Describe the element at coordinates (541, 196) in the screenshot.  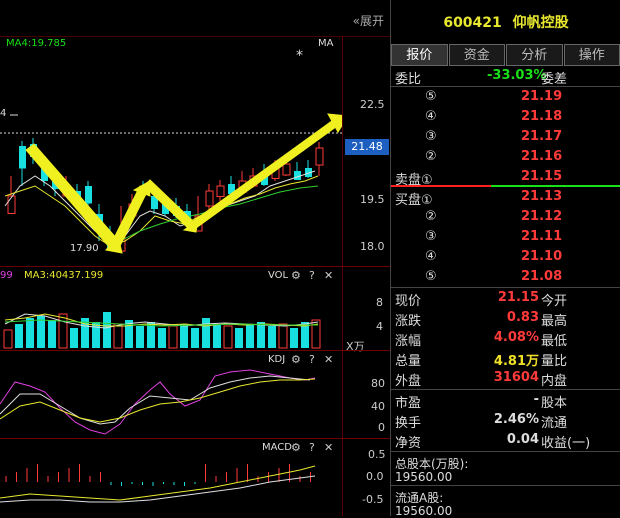
I see `buy-row-price: 21.13` at that location.